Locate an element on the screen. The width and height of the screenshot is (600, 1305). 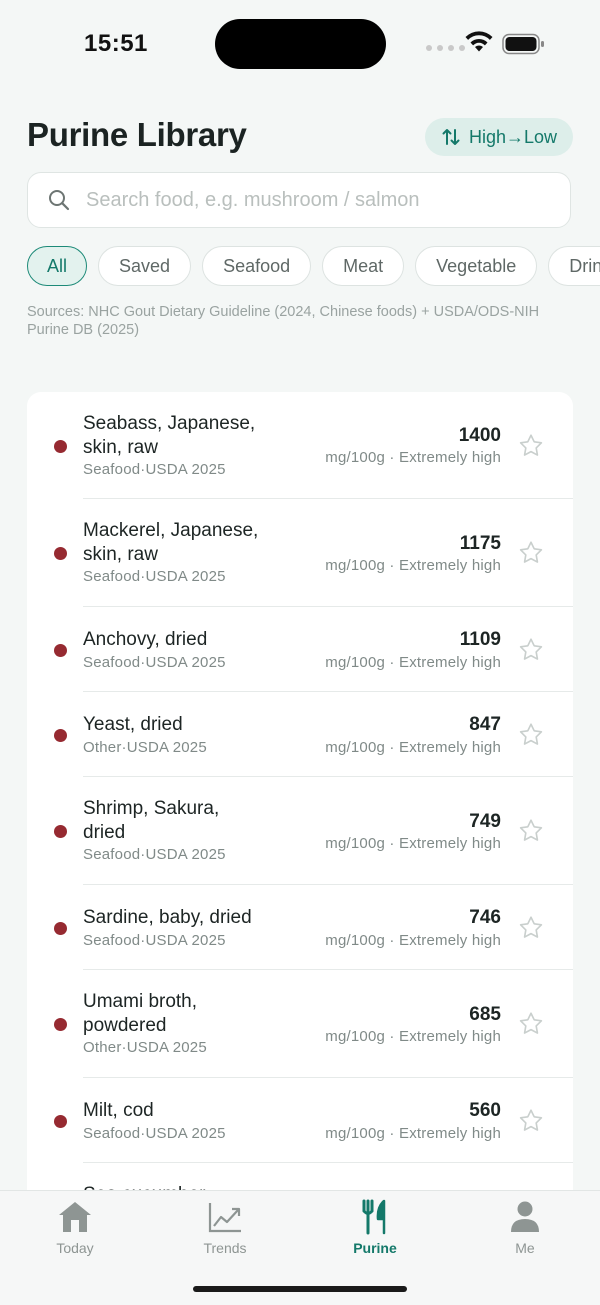
search-input is located at coordinates (316, 200).